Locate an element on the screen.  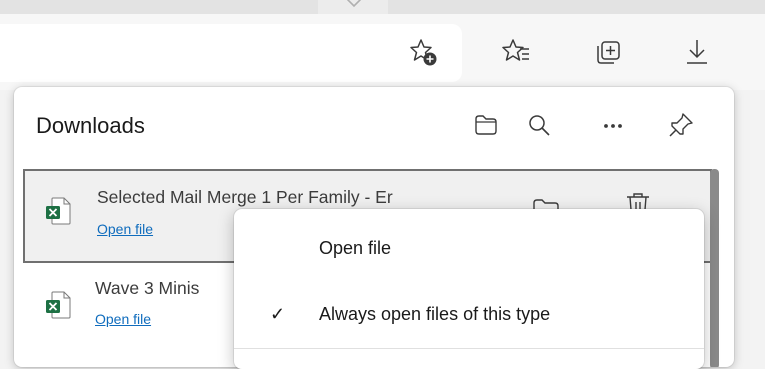
more-icon is located at coordinates (613, 125).